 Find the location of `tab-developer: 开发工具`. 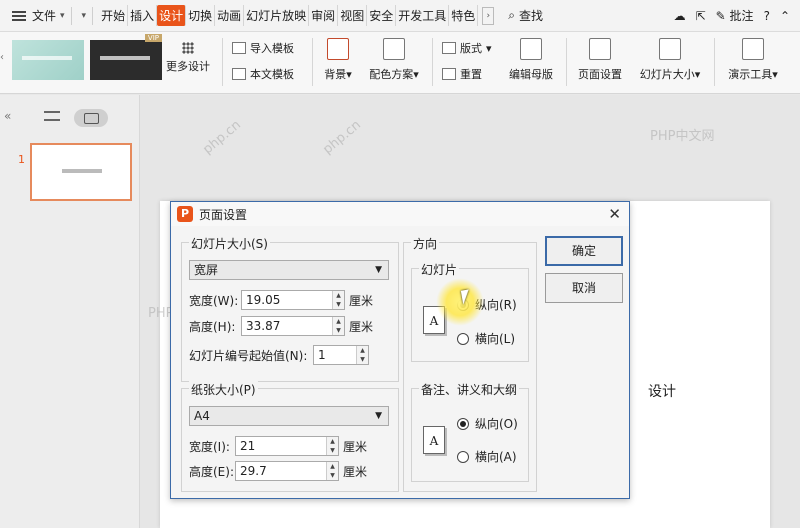

tab-developer: 开发工具 is located at coordinates (423, 15).